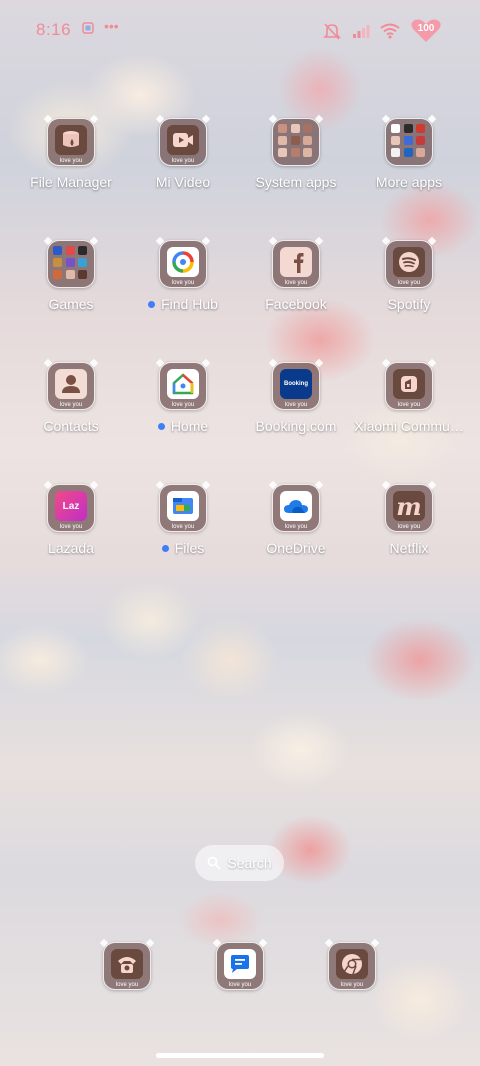  Describe the element at coordinates (296, 386) in the screenshot. I see `booking-icon: Booking love you` at that location.